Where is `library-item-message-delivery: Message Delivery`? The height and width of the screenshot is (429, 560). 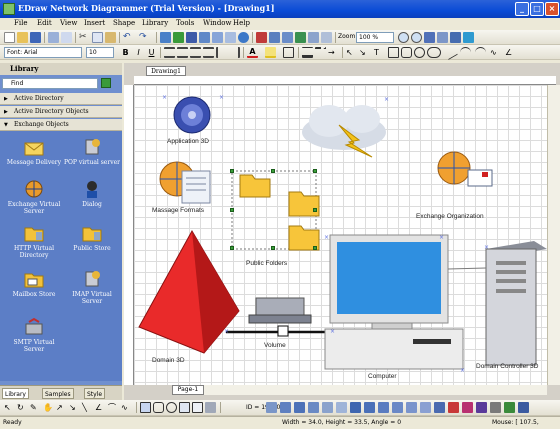
library-item-message-delivery: Message Delivery is located at coordinates (34, 151).